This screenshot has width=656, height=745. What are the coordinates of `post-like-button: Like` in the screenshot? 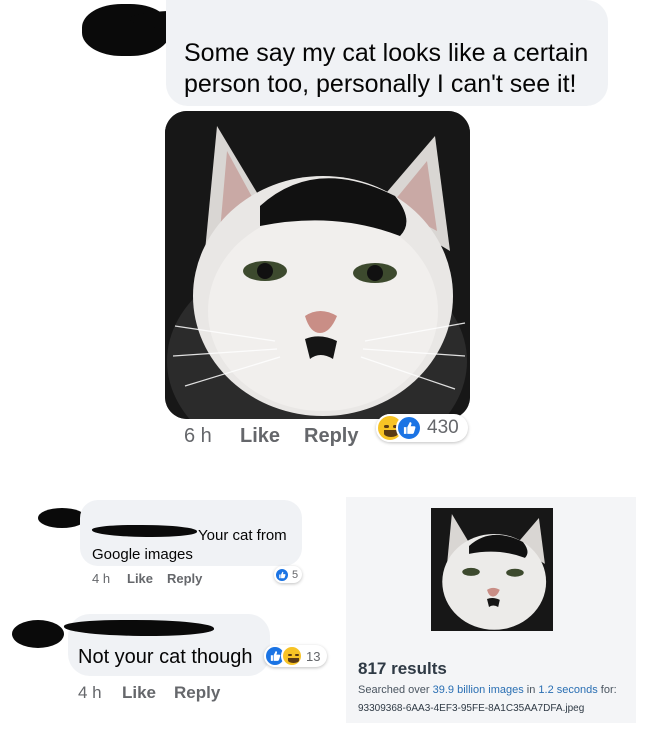 It's located at (260, 436).